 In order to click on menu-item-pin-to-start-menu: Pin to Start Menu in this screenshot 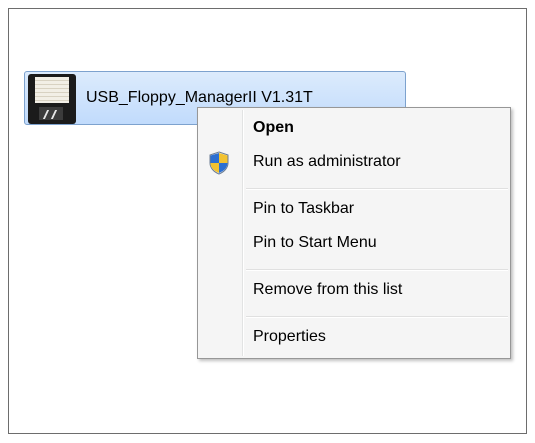, I will do `click(354, 243)`.